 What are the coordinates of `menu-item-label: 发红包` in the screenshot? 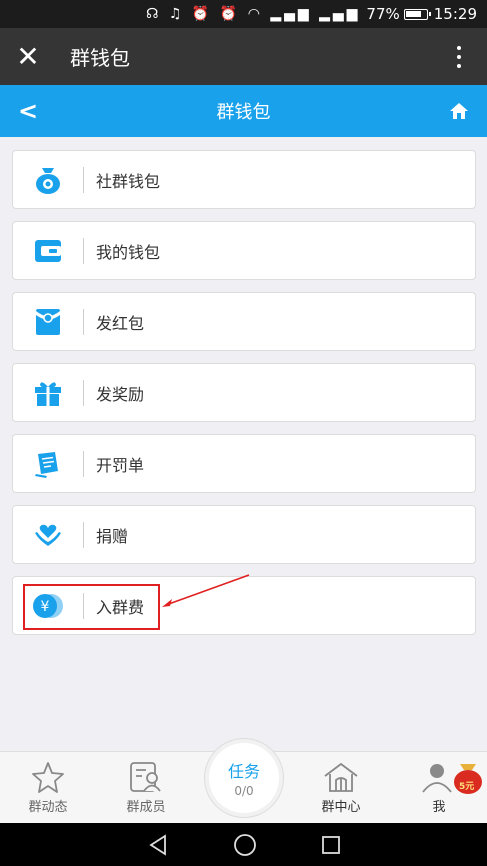 It's located at (120, 323).